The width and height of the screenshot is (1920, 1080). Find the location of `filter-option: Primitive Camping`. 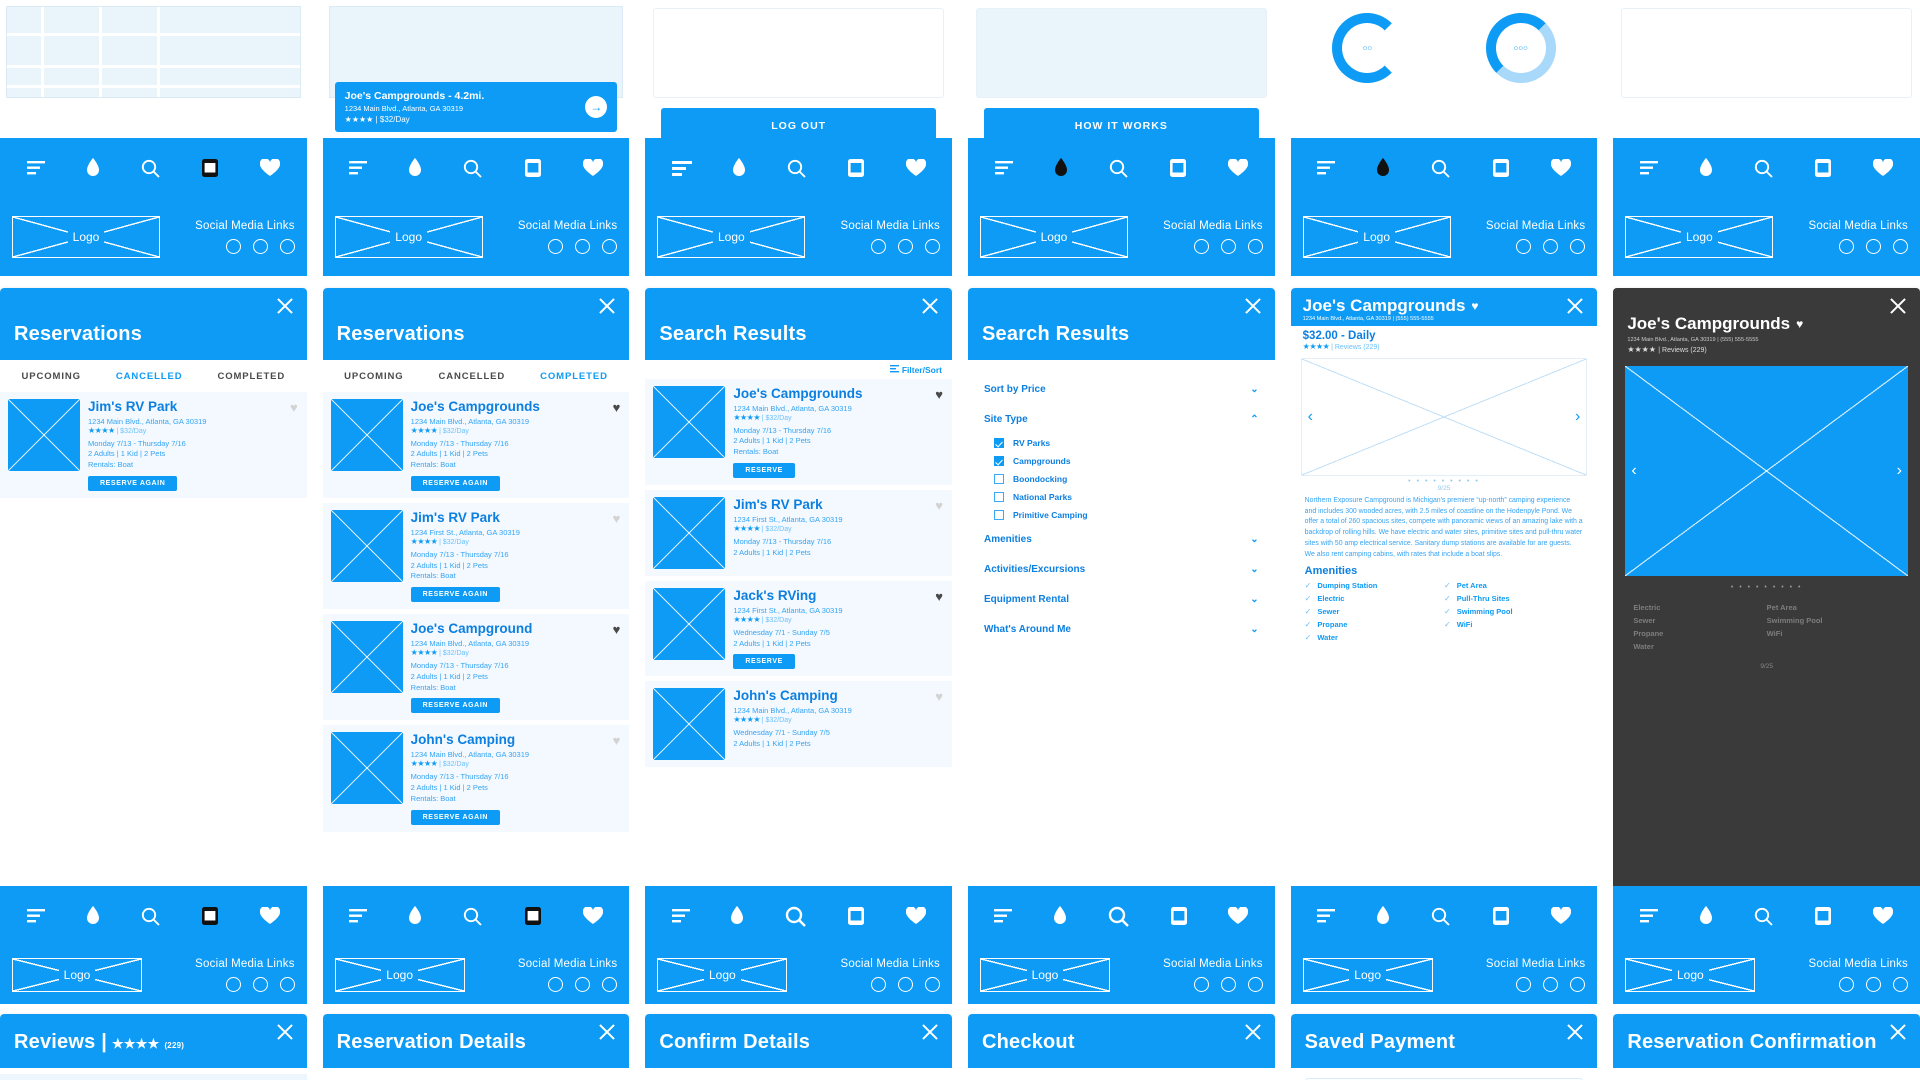

filter-option: Primitive Camping is located at coordinates (1121, 515).